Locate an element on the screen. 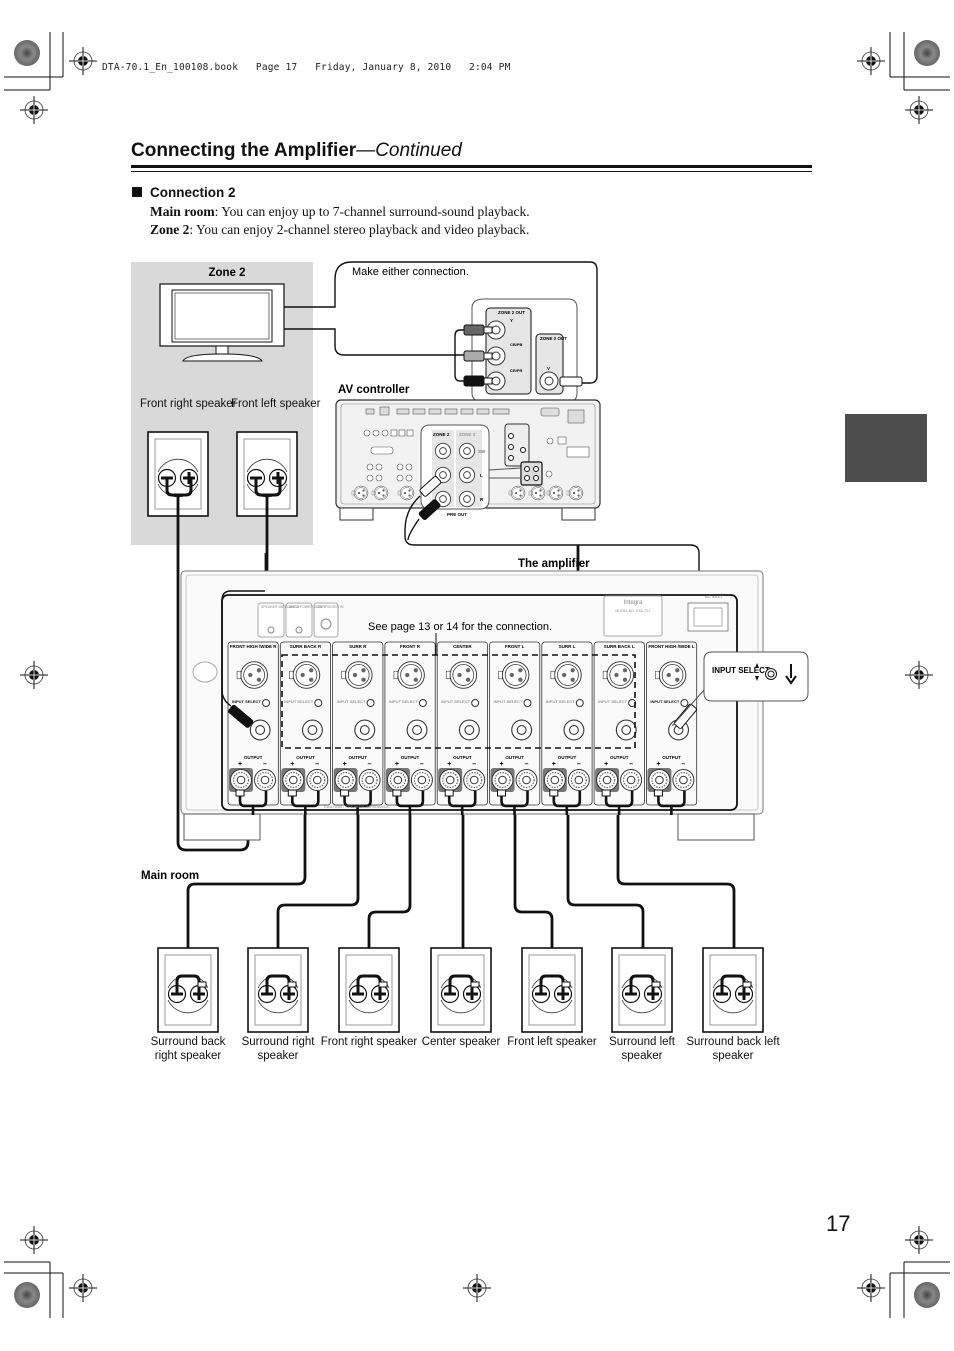  composite-plug is located at coordinates (571, 381).